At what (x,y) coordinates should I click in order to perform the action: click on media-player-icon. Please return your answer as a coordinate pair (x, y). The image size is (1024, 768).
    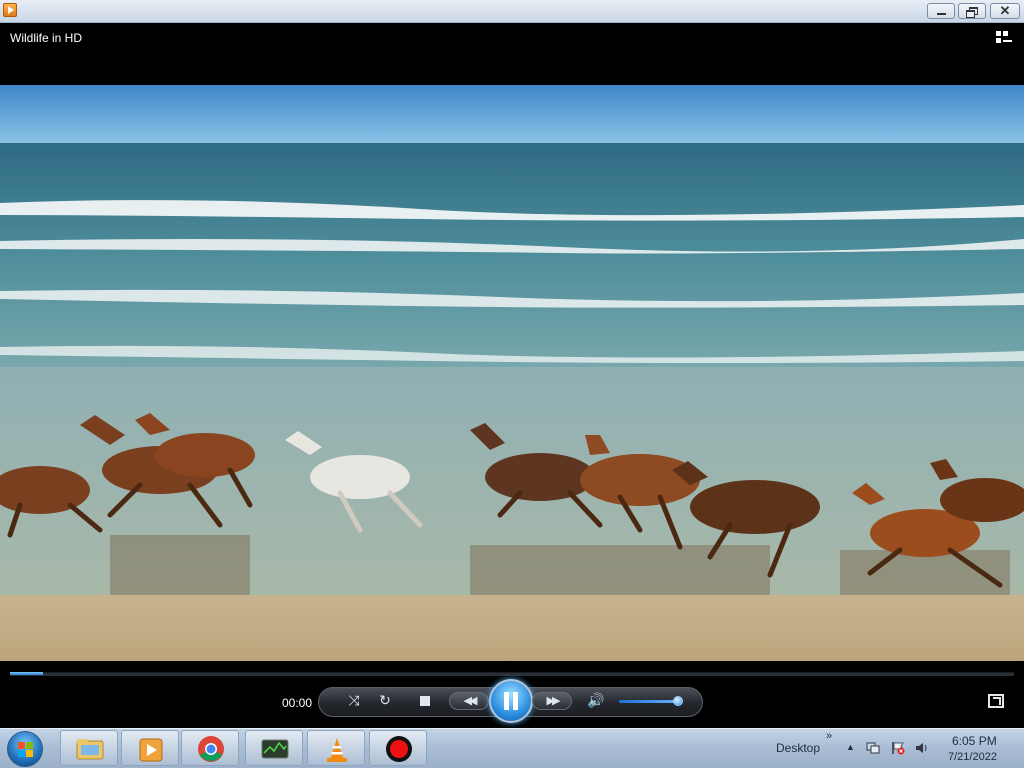
    Looking at the image, I should click on (151, 750).